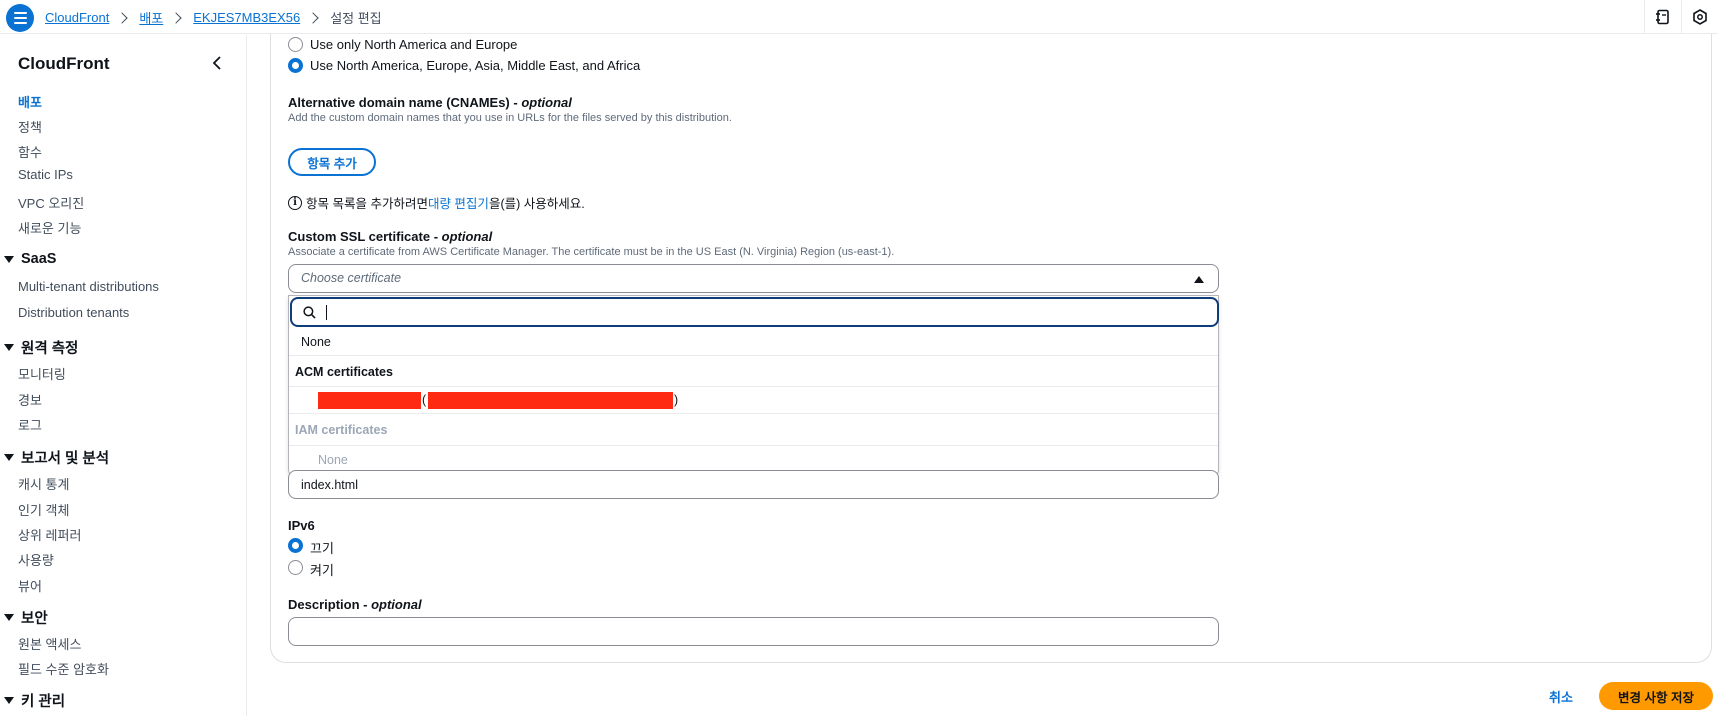 This screenshot has height=716, width=1718. Describe the element at coordinates (753, 371) in the screenshot. I see `group-acm-certificates: ACM certificates` at that location.